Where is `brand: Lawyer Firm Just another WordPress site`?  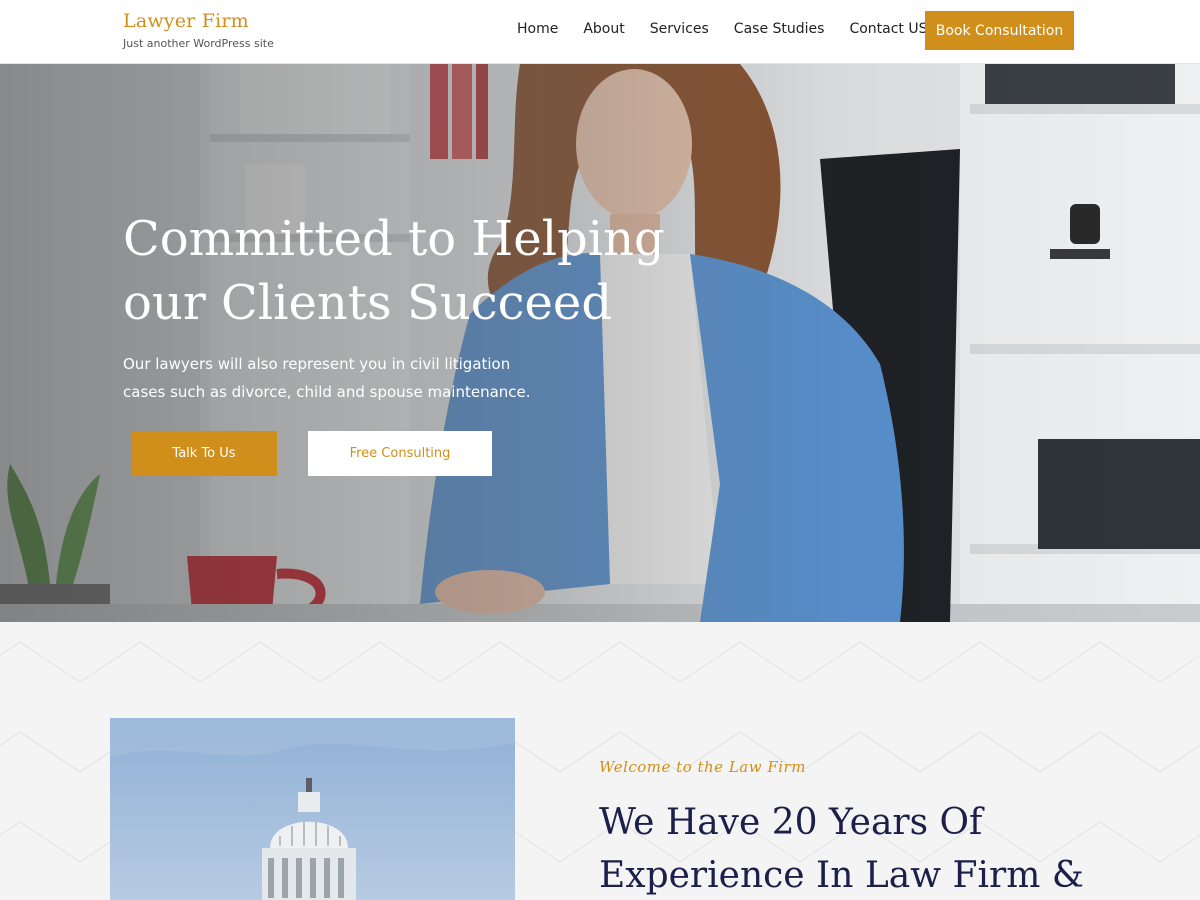
brand: Lawyer Firm Just another WordPress site is located at coordinates (198, 30).